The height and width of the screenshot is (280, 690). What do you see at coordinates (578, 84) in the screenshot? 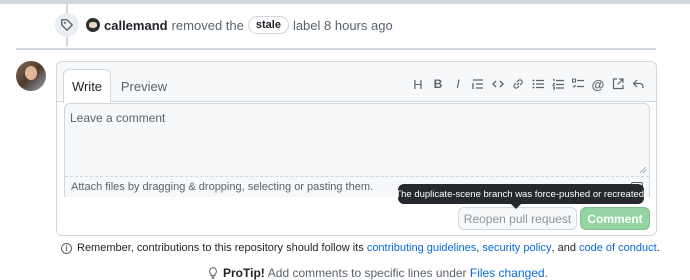
I see `task-list-icon` at bounding box center [578, 84].